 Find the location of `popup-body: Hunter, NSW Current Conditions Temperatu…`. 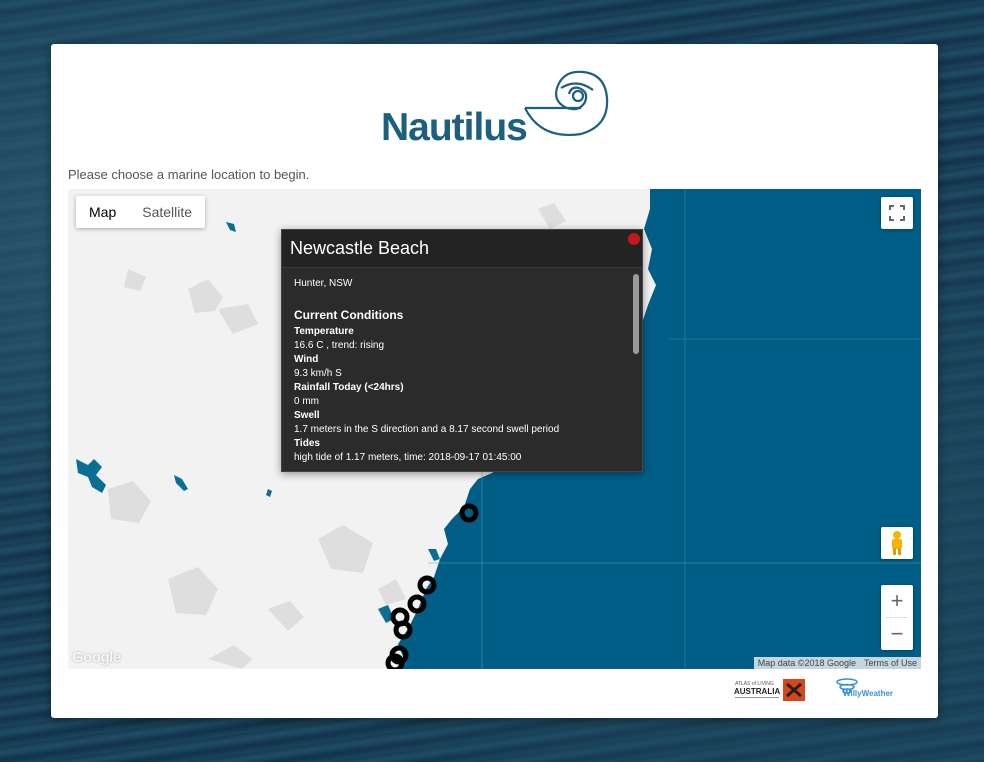

popup-body: Hunter, NSW Current Conditions Temperatu… is located at coordinates (457, 369).